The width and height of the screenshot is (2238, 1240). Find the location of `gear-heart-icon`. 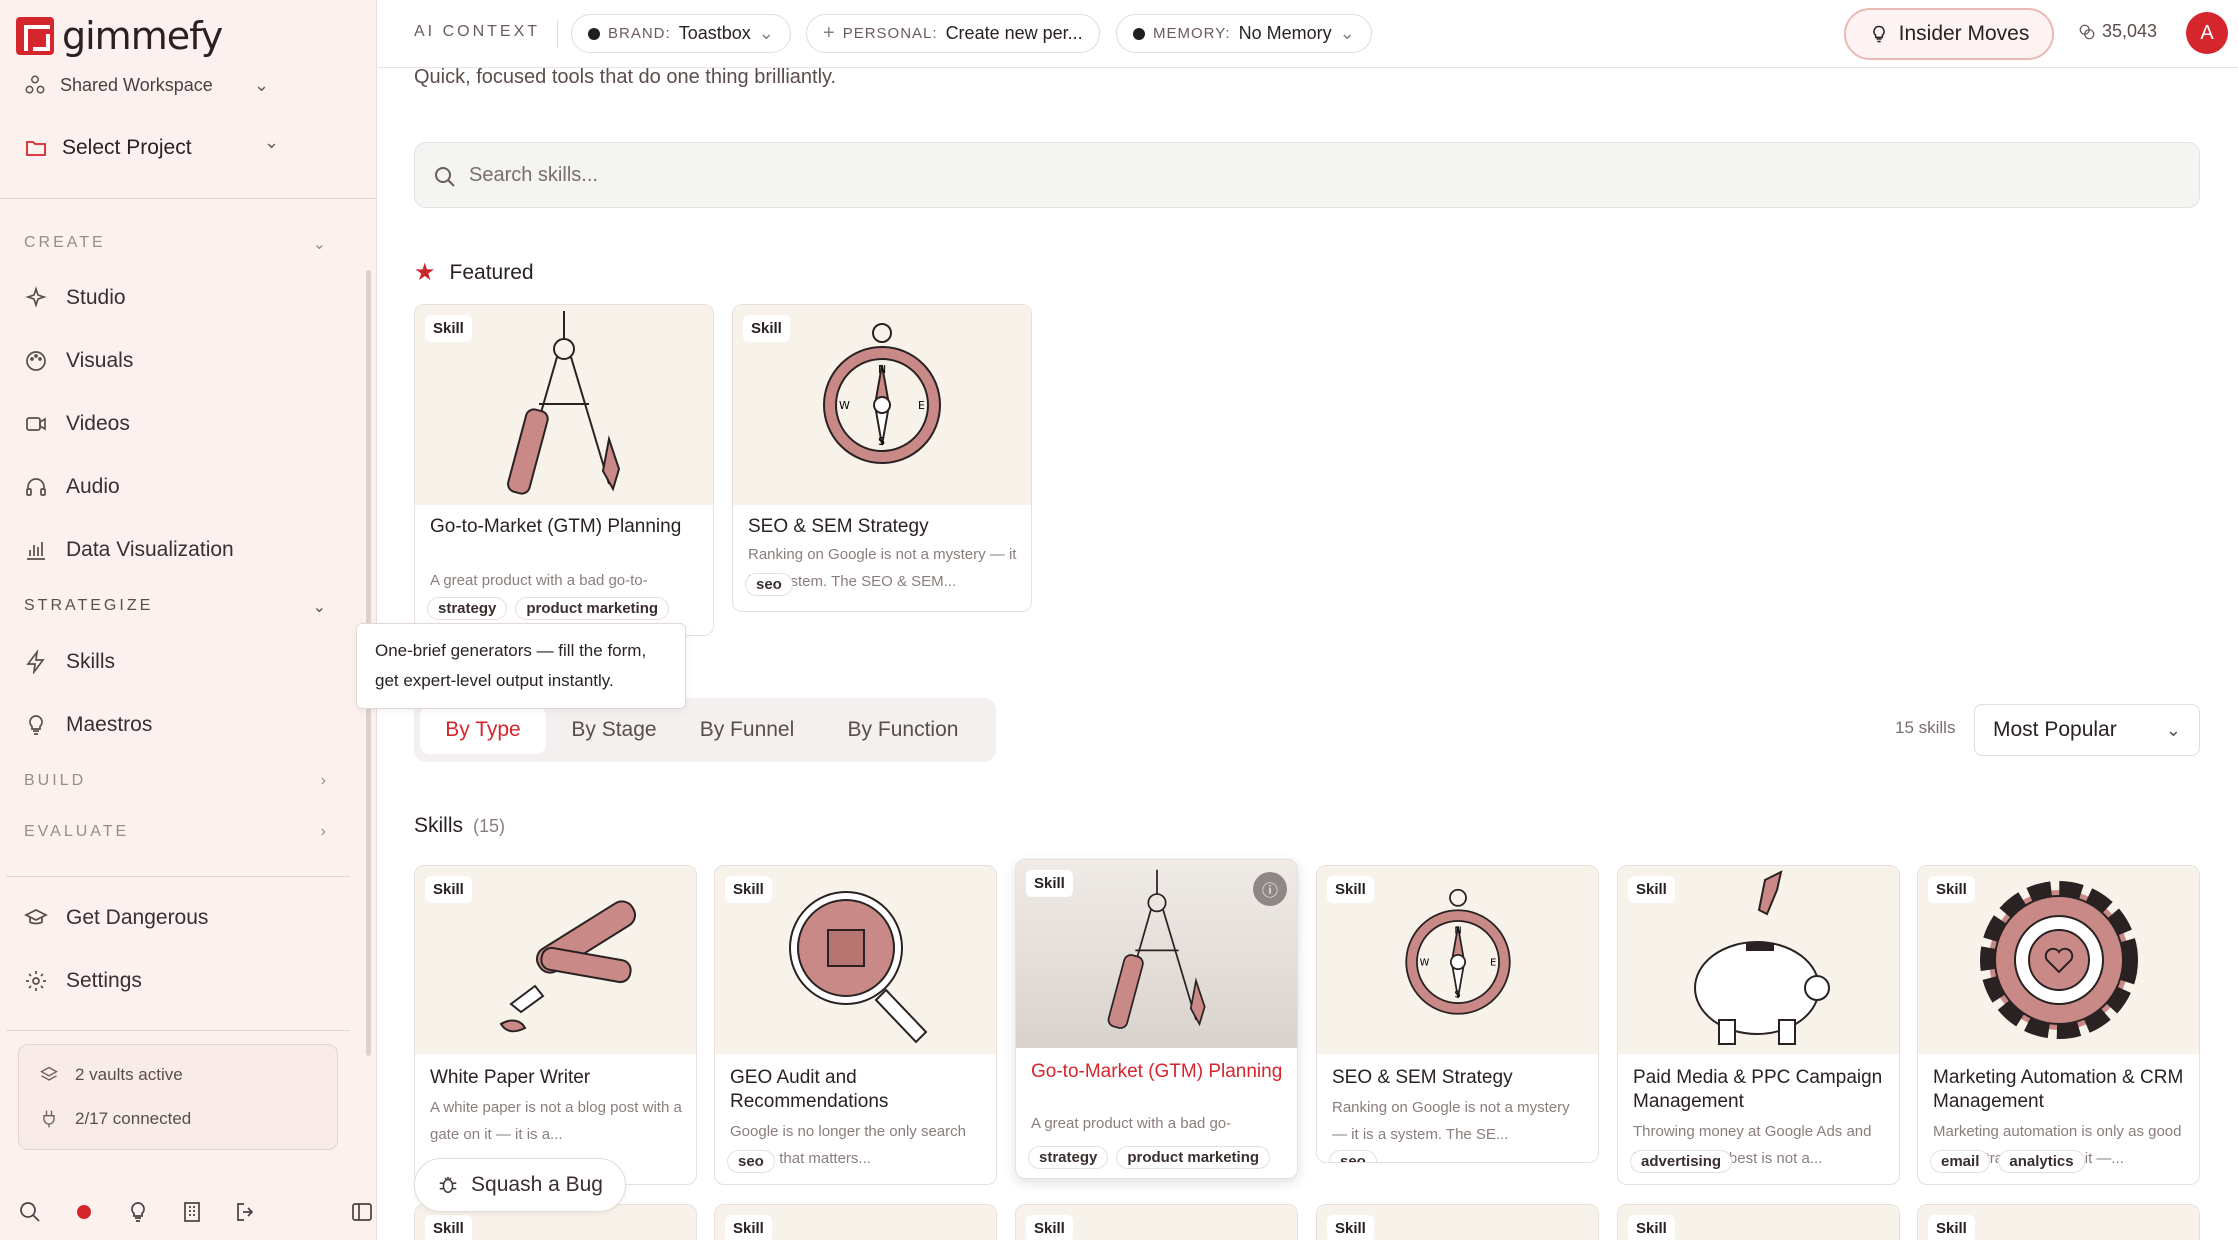

gear-heart-icon is located at coordinates (2058, 960).